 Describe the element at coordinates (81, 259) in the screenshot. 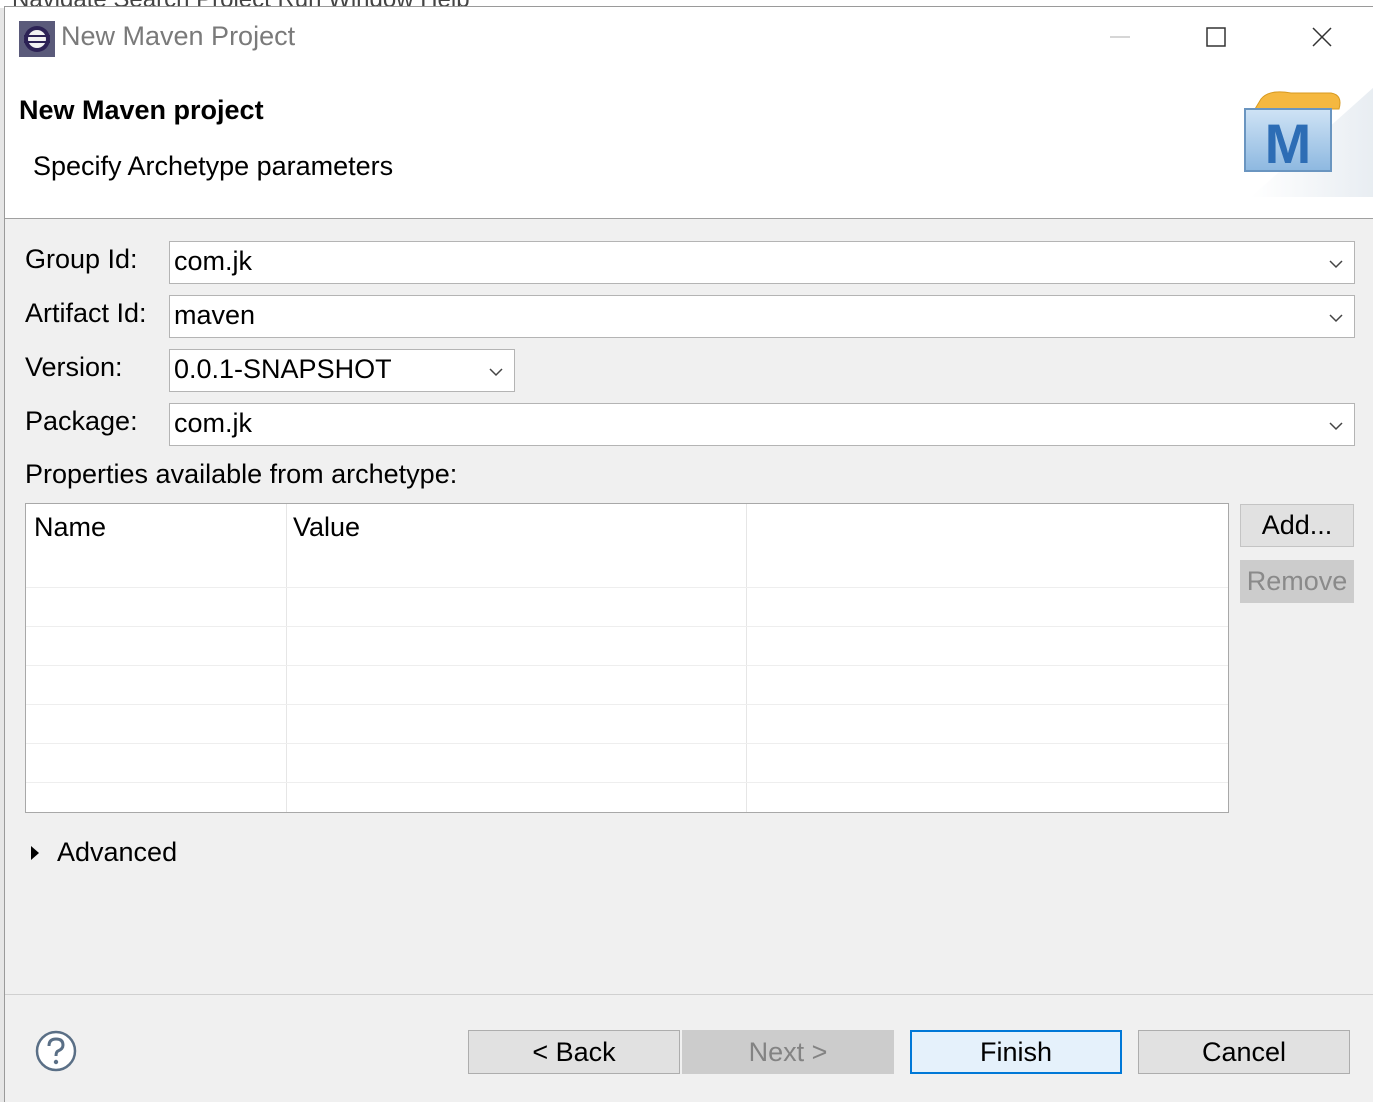

I see `group-id-label: Group Id:` at that location.